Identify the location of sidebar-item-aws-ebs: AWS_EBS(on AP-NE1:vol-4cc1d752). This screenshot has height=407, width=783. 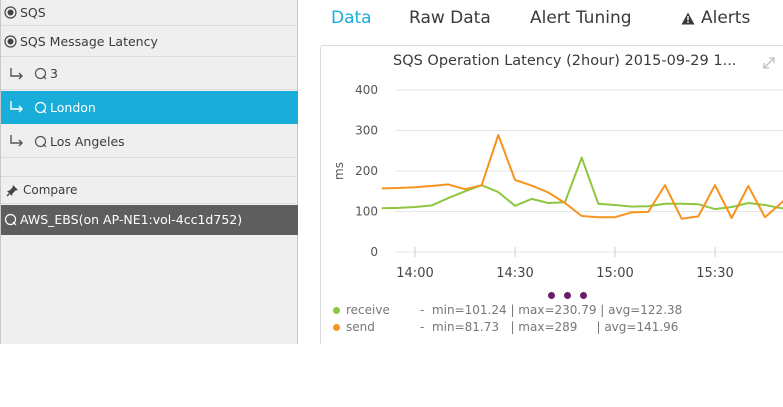
(149, 220).